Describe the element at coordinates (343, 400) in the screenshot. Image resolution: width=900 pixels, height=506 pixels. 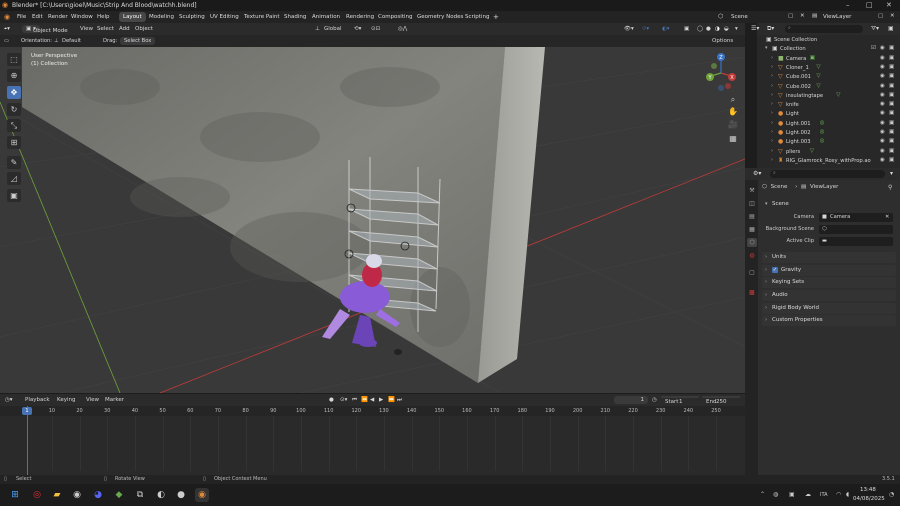
I see `autokey-options-icon: ⊙▾` at that location.